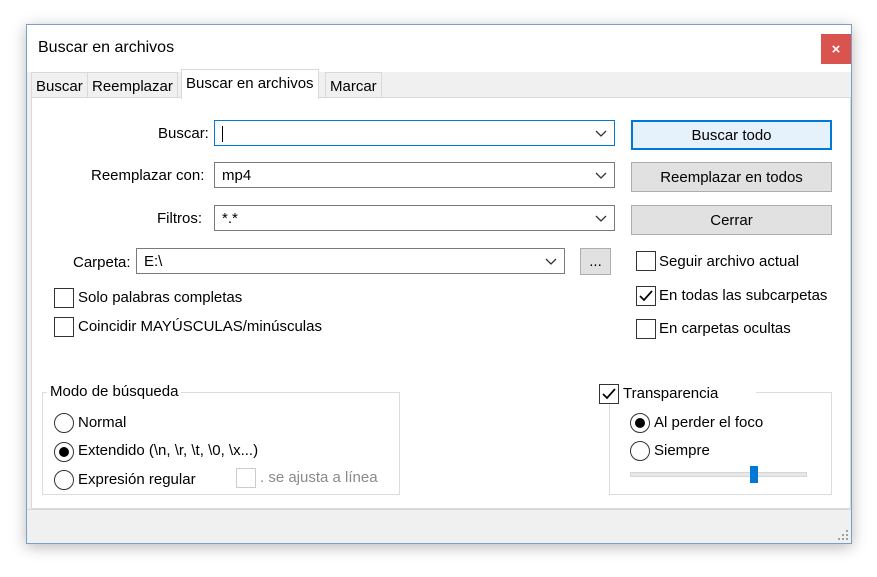  Describe the element at coordinates (350, 261) in the screenshot. I see `carpeta-input: E:\` at that location.